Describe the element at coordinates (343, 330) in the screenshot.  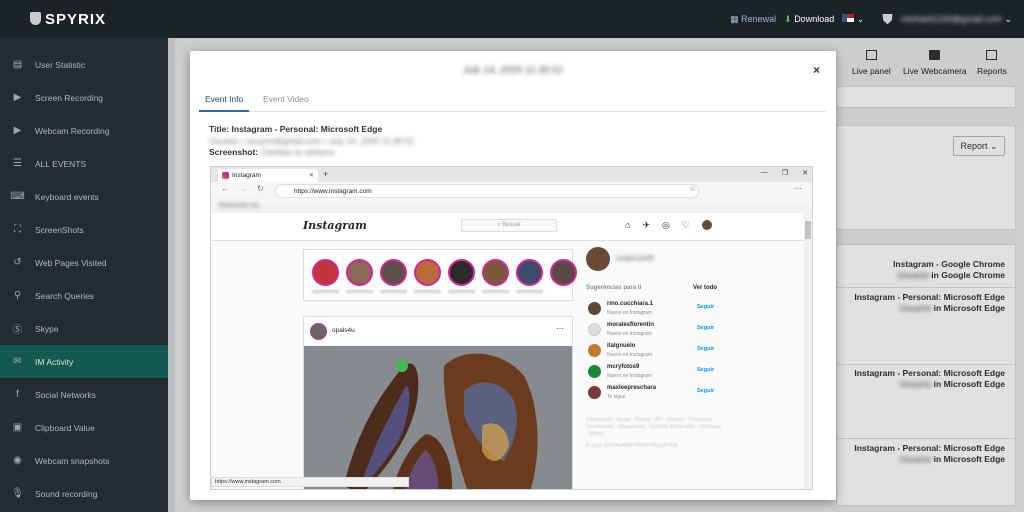
I see `post-username: opals4u` at that location.